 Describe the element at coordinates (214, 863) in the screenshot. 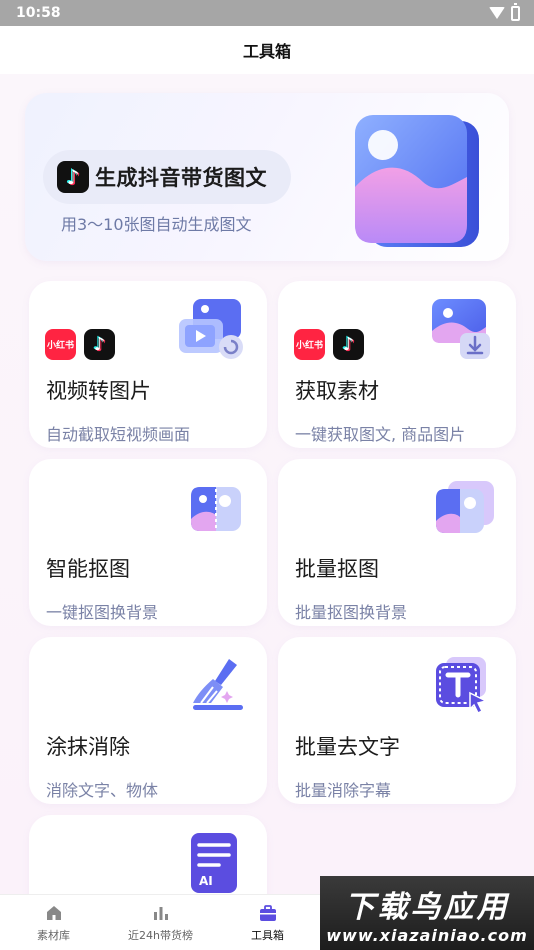

I see `ai-document-icon: AI` at that location.